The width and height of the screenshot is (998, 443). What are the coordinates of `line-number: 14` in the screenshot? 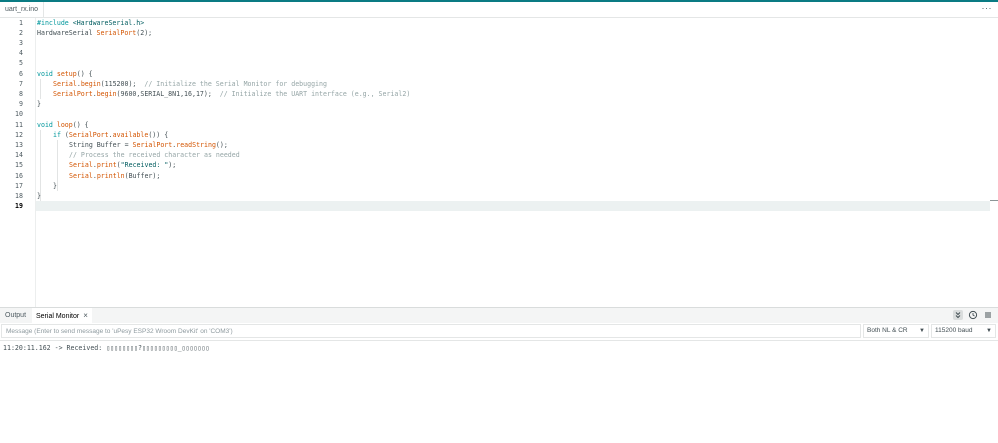 It's located at (19, 155).